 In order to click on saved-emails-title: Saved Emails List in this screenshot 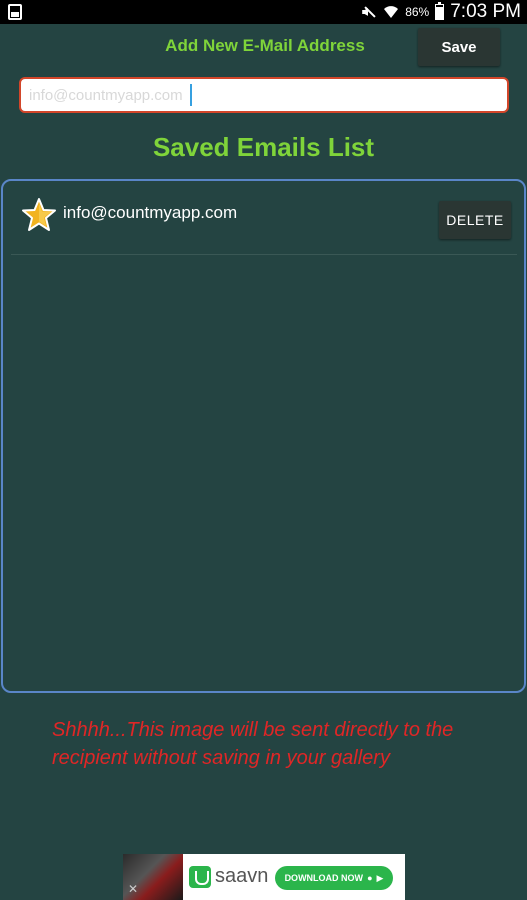, I will do `click(263, 147)`.